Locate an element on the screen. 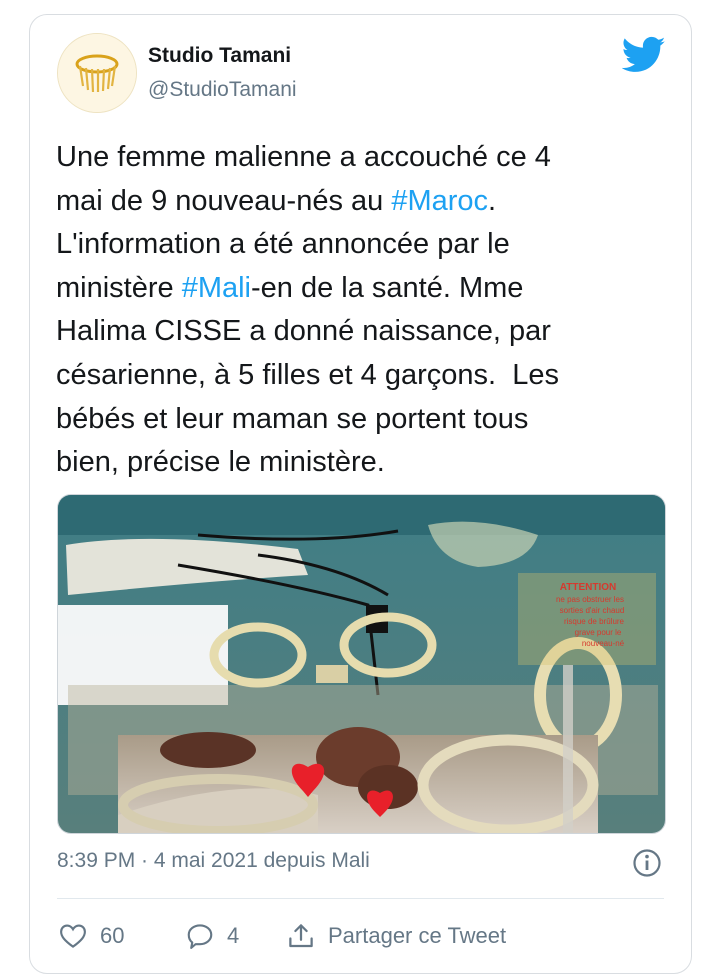  avatar is located at coordinates (97, 73).